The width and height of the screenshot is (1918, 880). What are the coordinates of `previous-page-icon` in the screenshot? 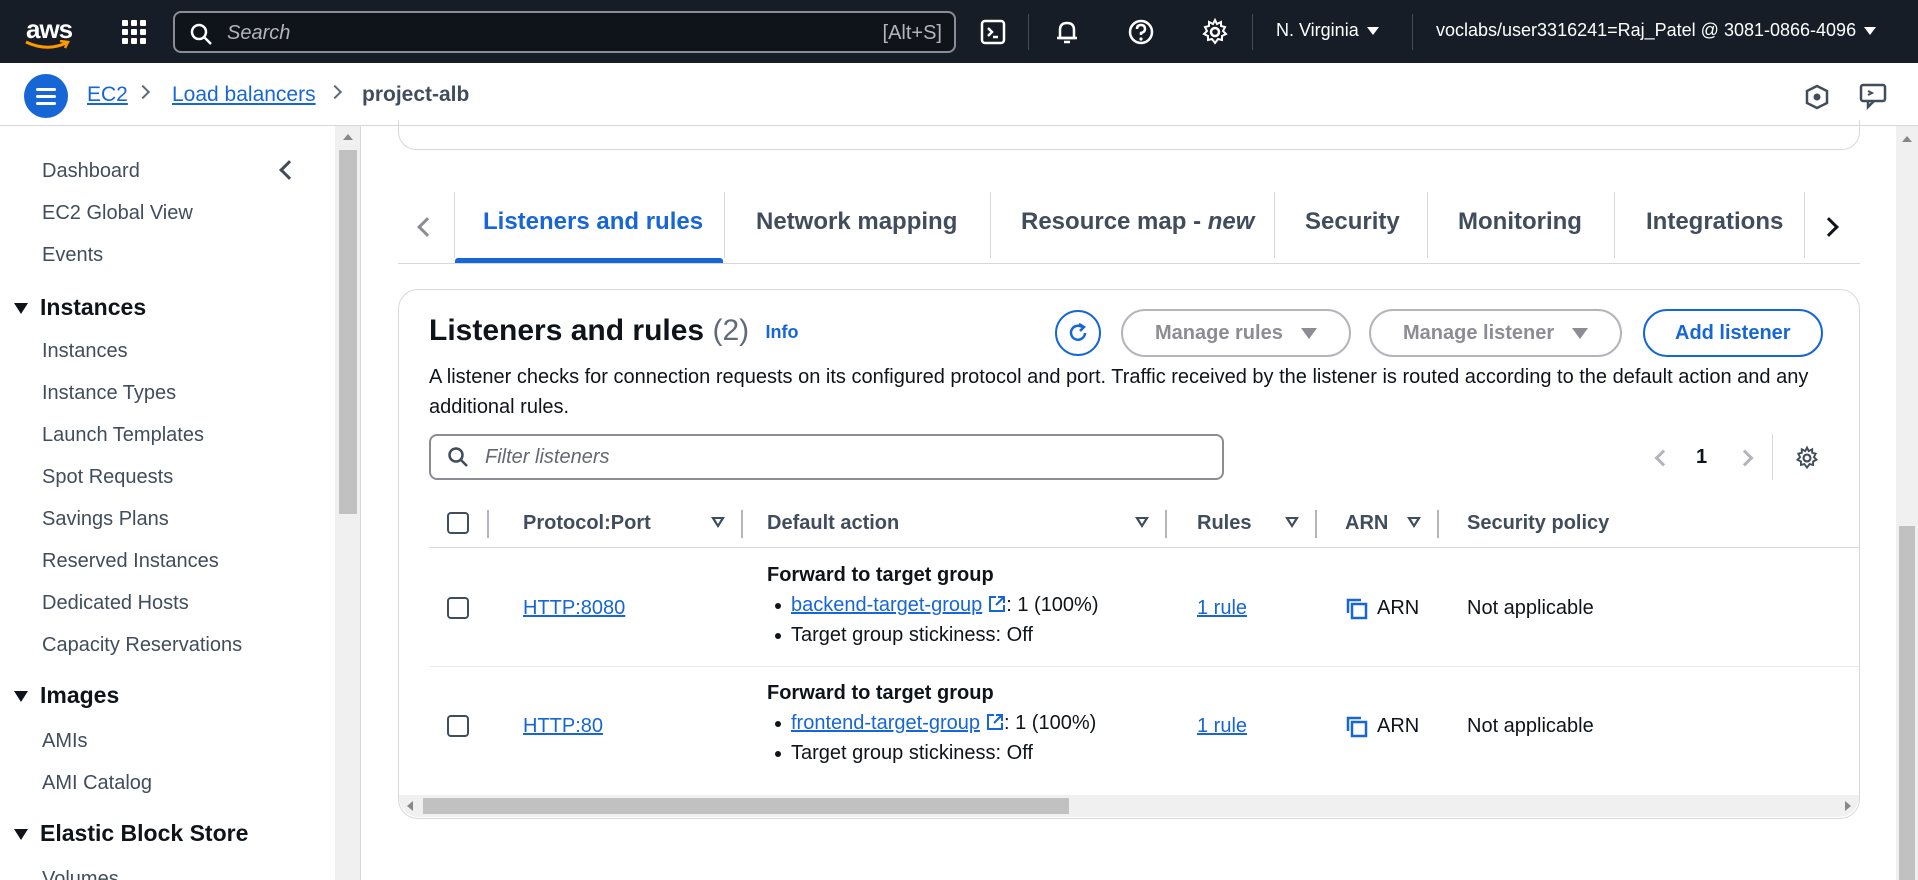 It's located at (1663, 458).